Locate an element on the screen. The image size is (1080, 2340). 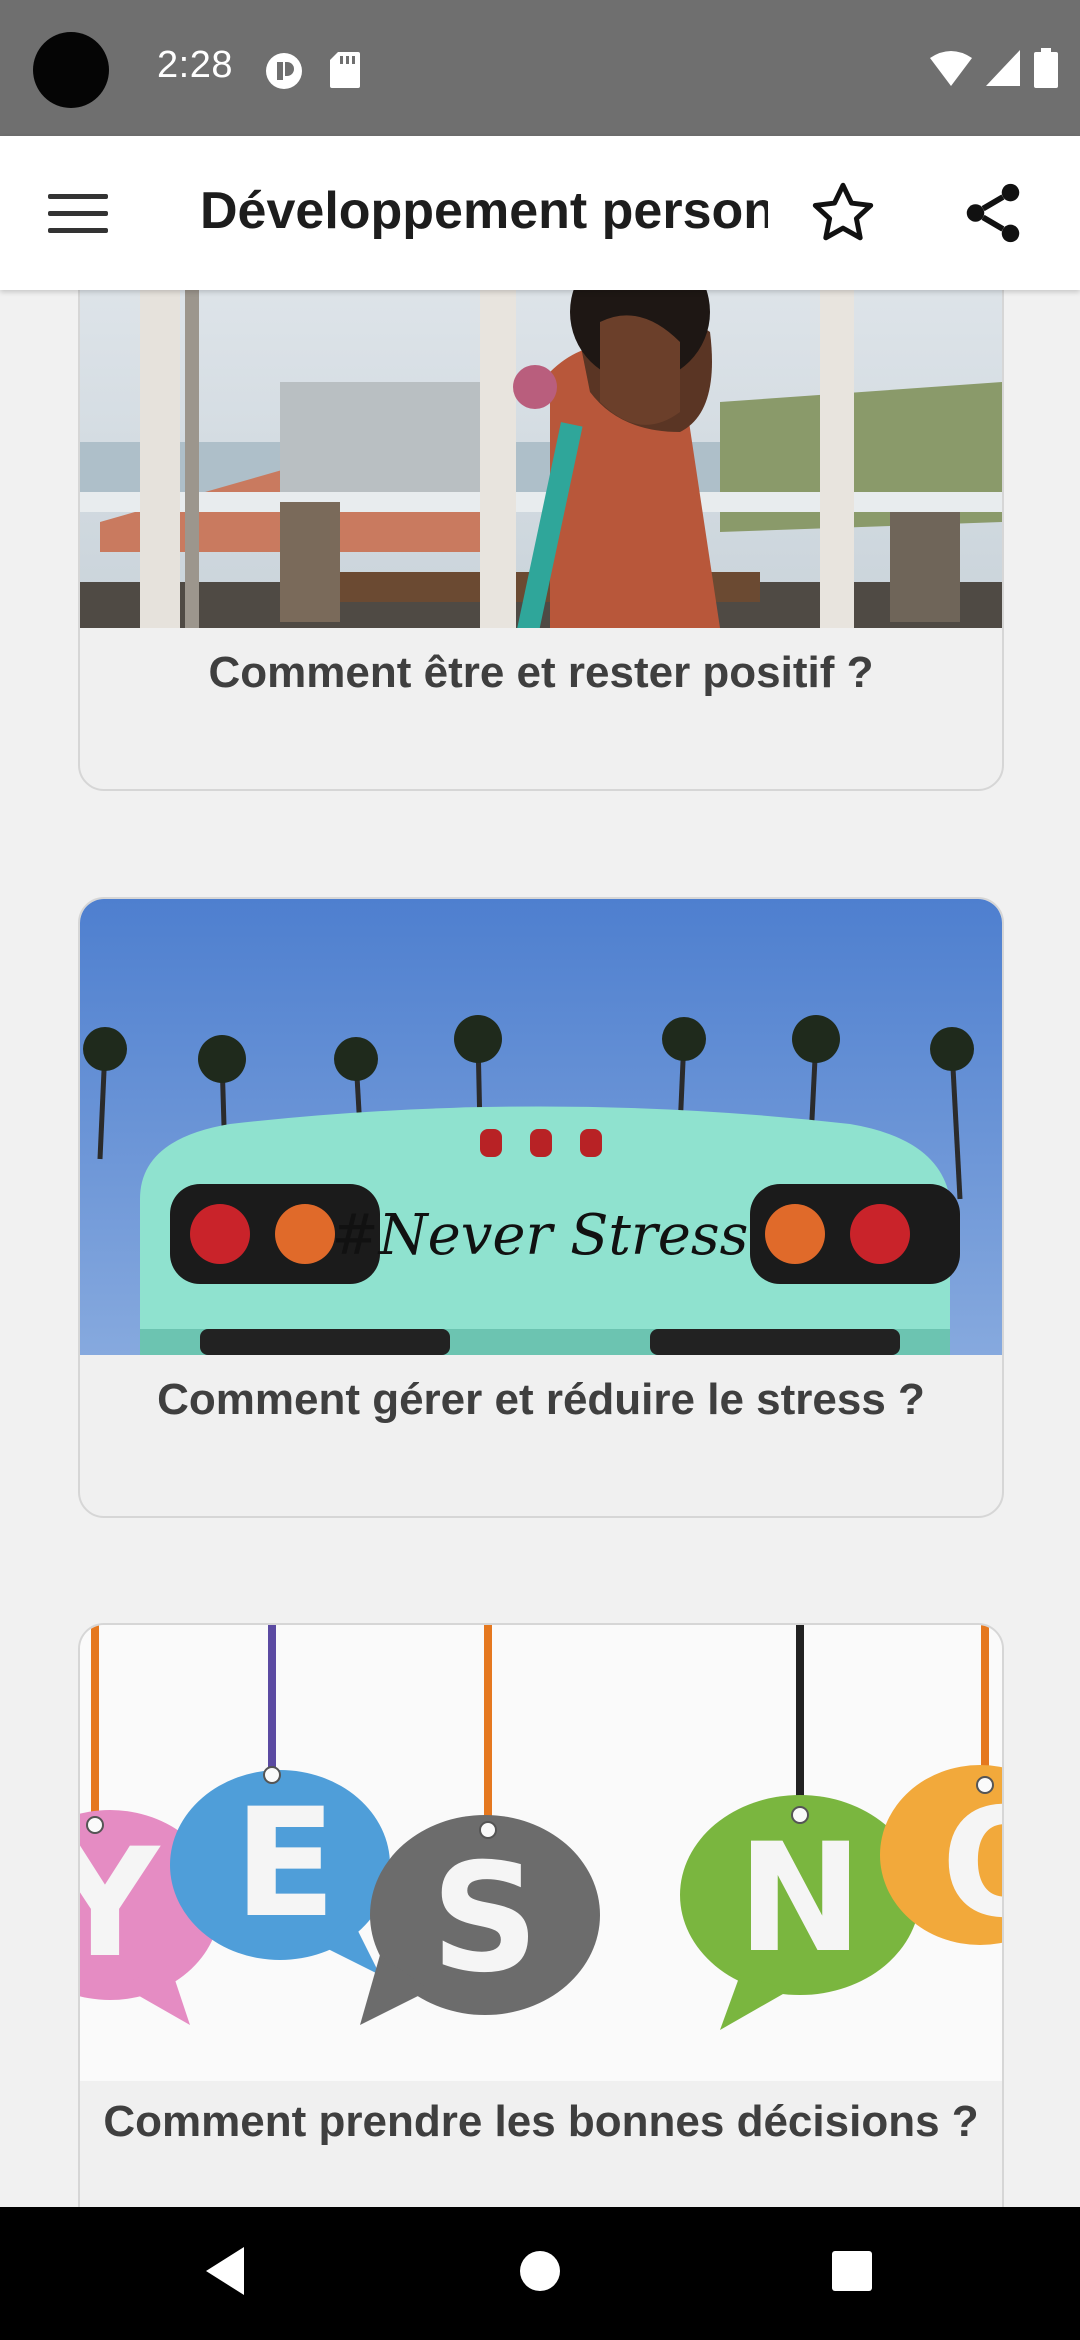
menu-icon is located at coordinates (78, 213).